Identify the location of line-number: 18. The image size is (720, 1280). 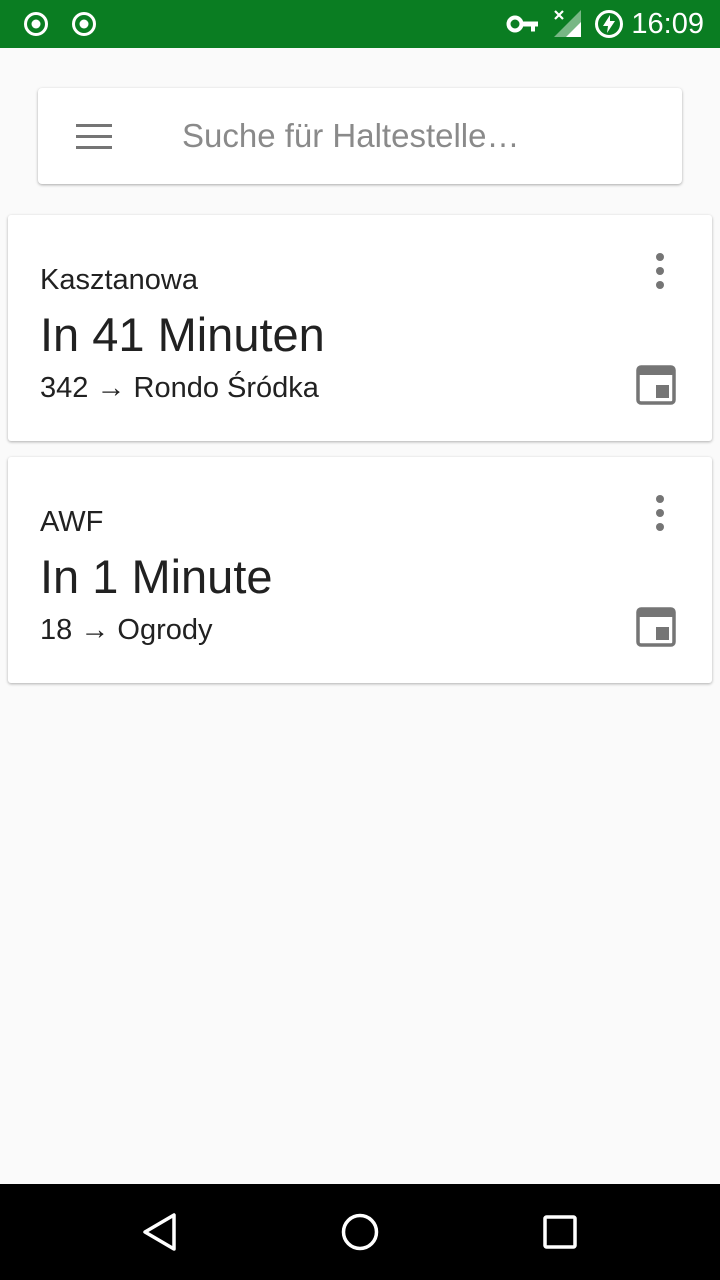
(56, 630).